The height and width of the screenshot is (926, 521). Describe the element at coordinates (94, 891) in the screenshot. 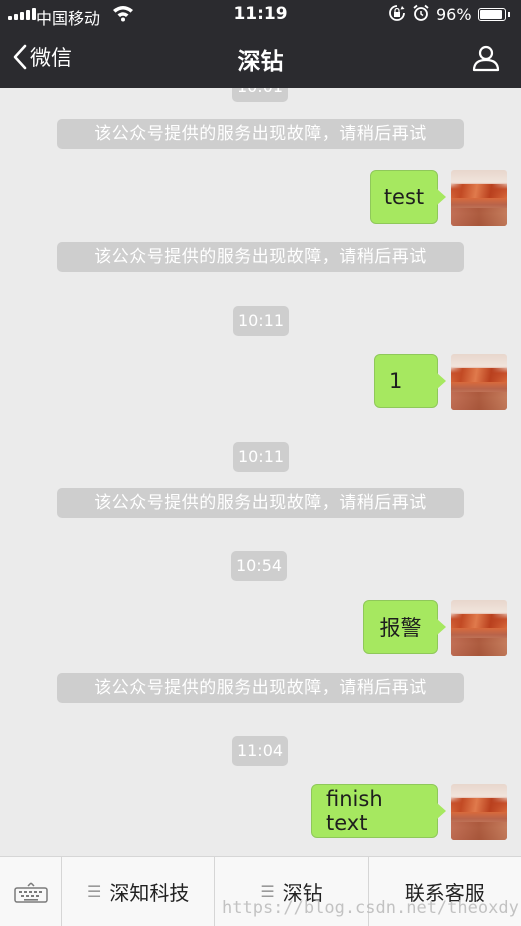

I see `menu-lines-icon: ☰` at that location.